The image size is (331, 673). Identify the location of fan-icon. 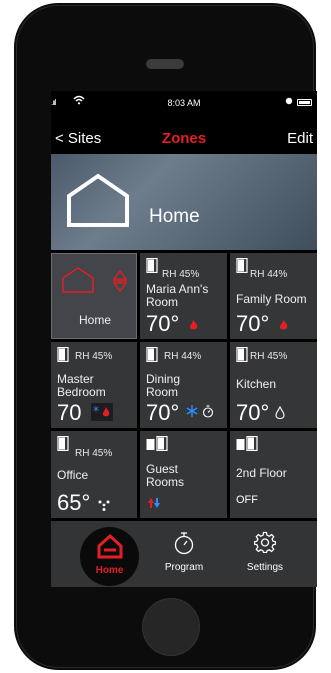
(104, 507).